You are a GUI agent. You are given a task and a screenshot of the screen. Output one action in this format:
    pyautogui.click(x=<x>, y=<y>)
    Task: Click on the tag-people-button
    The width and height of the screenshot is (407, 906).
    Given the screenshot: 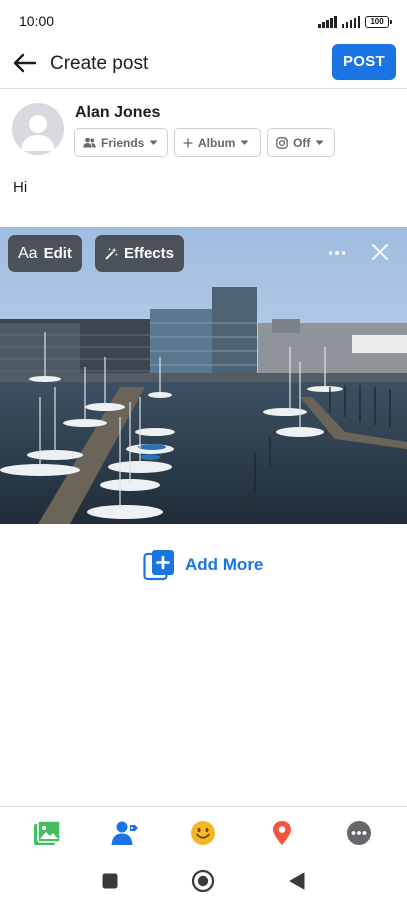 What is the action you would take?
    pyautogui.click(x=125, y=833)
    